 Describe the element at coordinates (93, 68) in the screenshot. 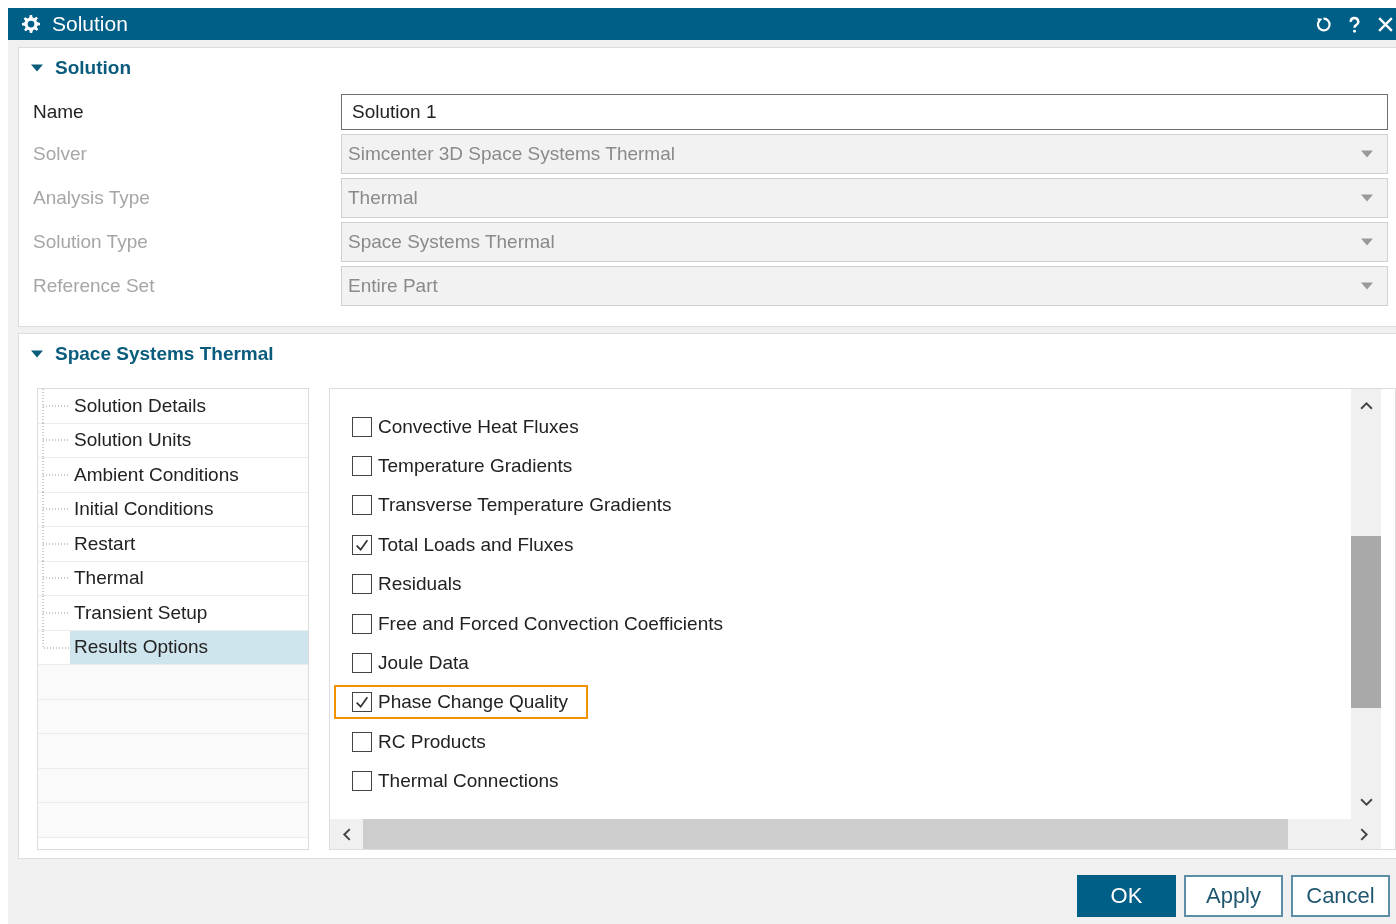

I see `section-title: Solution` at that location.